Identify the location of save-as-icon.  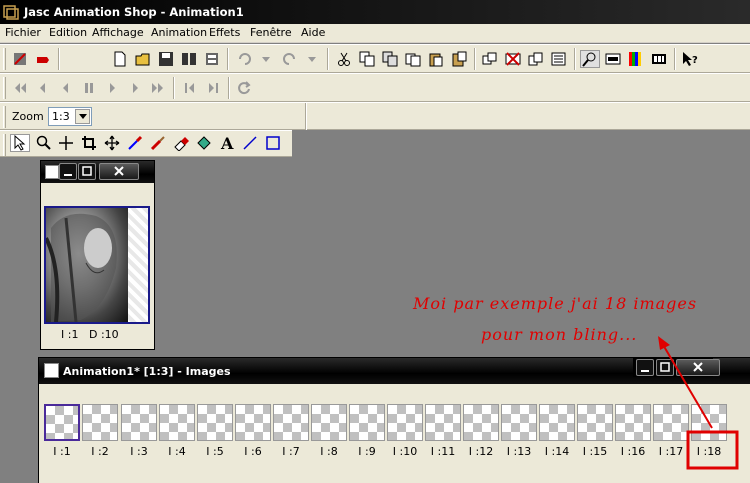
(212, 59).